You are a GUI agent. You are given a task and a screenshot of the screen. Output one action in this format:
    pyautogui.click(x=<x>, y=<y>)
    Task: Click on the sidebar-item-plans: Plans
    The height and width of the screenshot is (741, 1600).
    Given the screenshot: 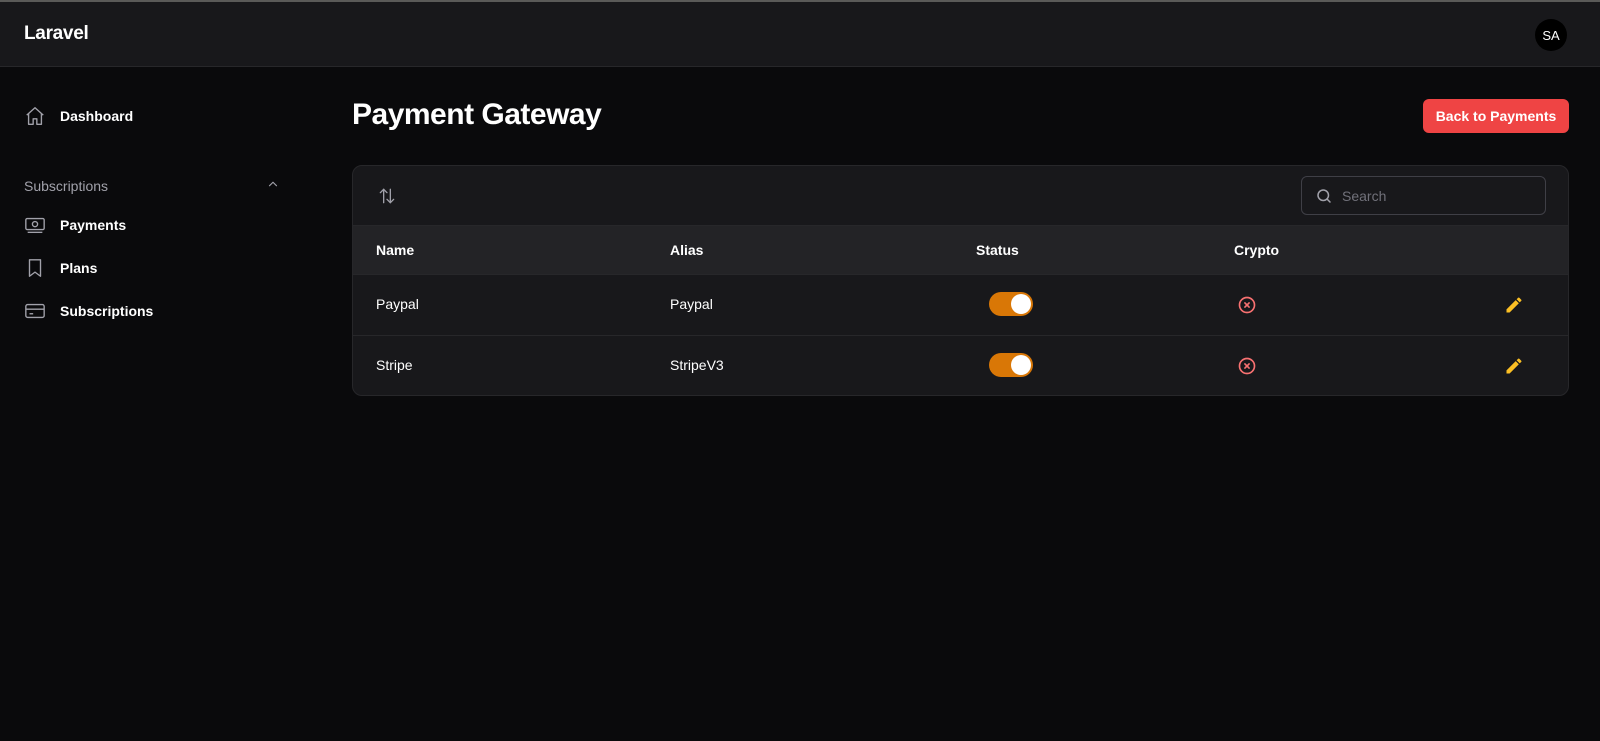 What is the action you would take?
    pyautogui.click(x=60, y=268)
    